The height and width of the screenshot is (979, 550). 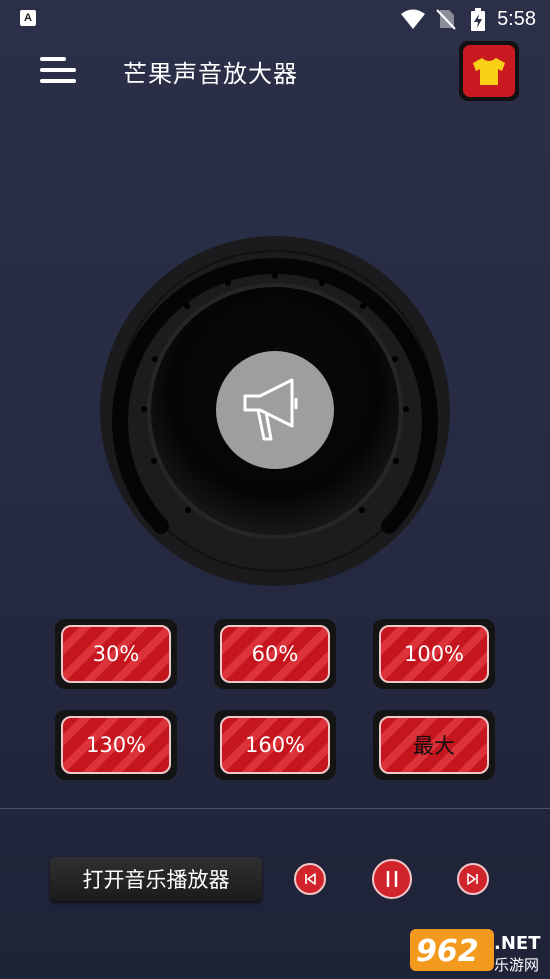 I want to click on pause-button, so click(x=392, y=879).